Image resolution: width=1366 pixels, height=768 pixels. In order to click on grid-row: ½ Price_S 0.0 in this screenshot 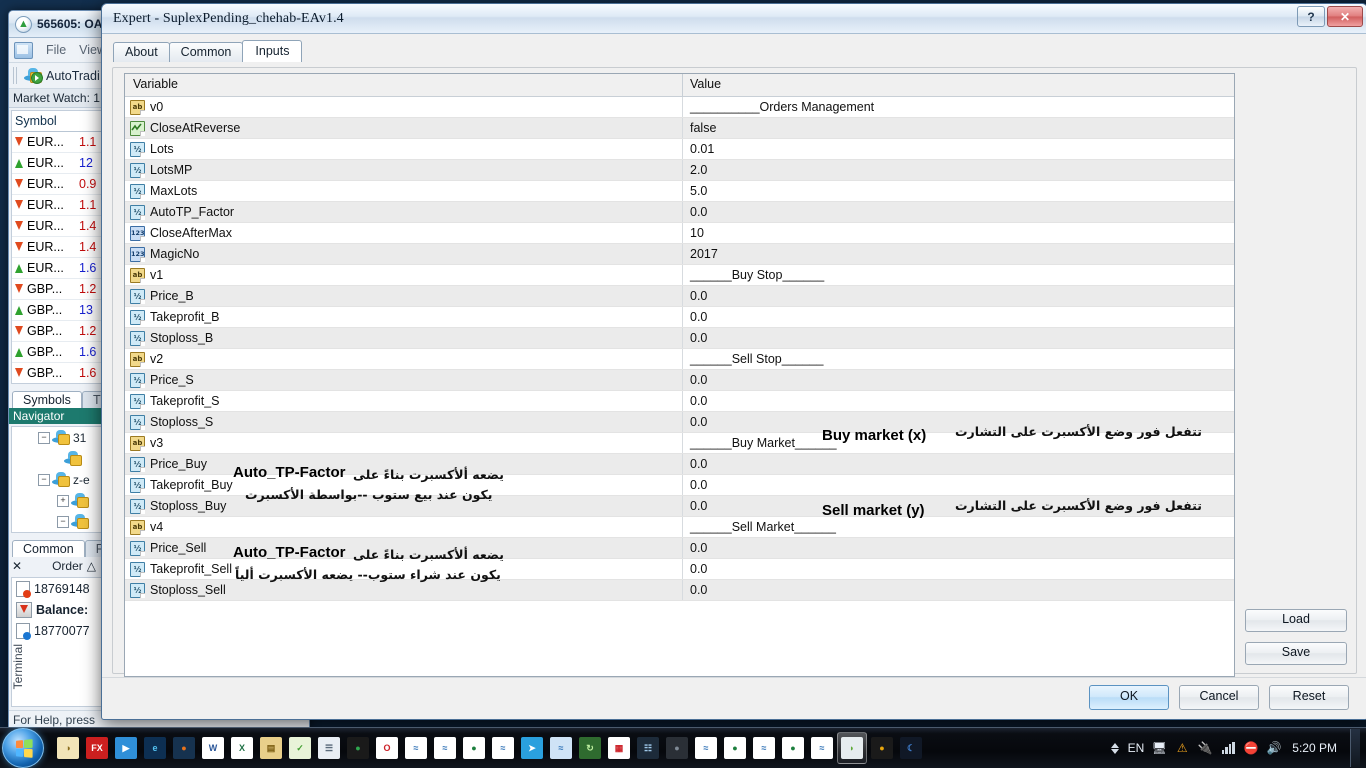, I will do `click(679, 380)`.